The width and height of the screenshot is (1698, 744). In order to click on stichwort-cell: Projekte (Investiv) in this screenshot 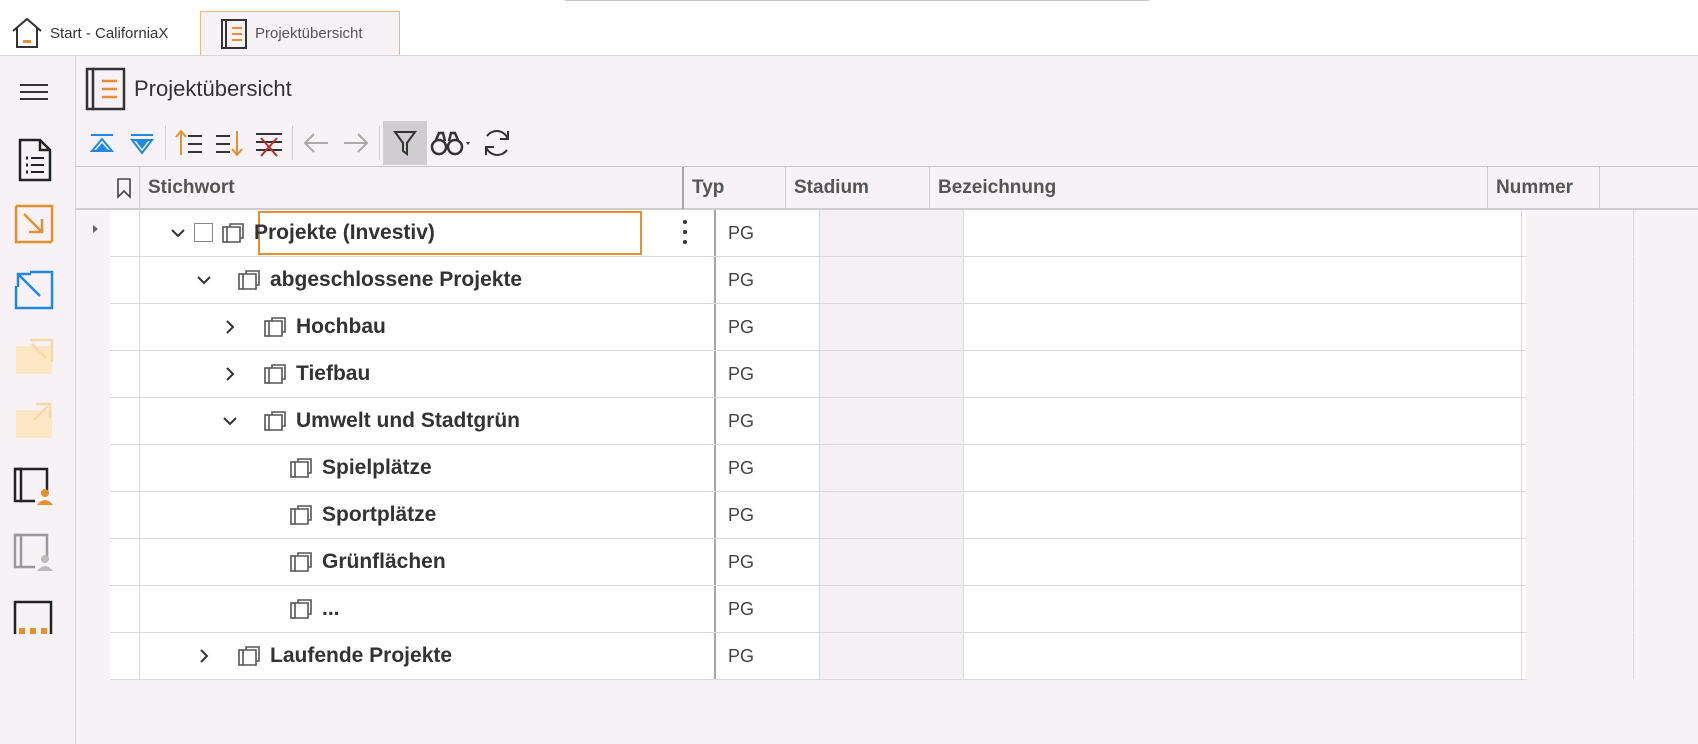, I will do `click(428, 233)`.